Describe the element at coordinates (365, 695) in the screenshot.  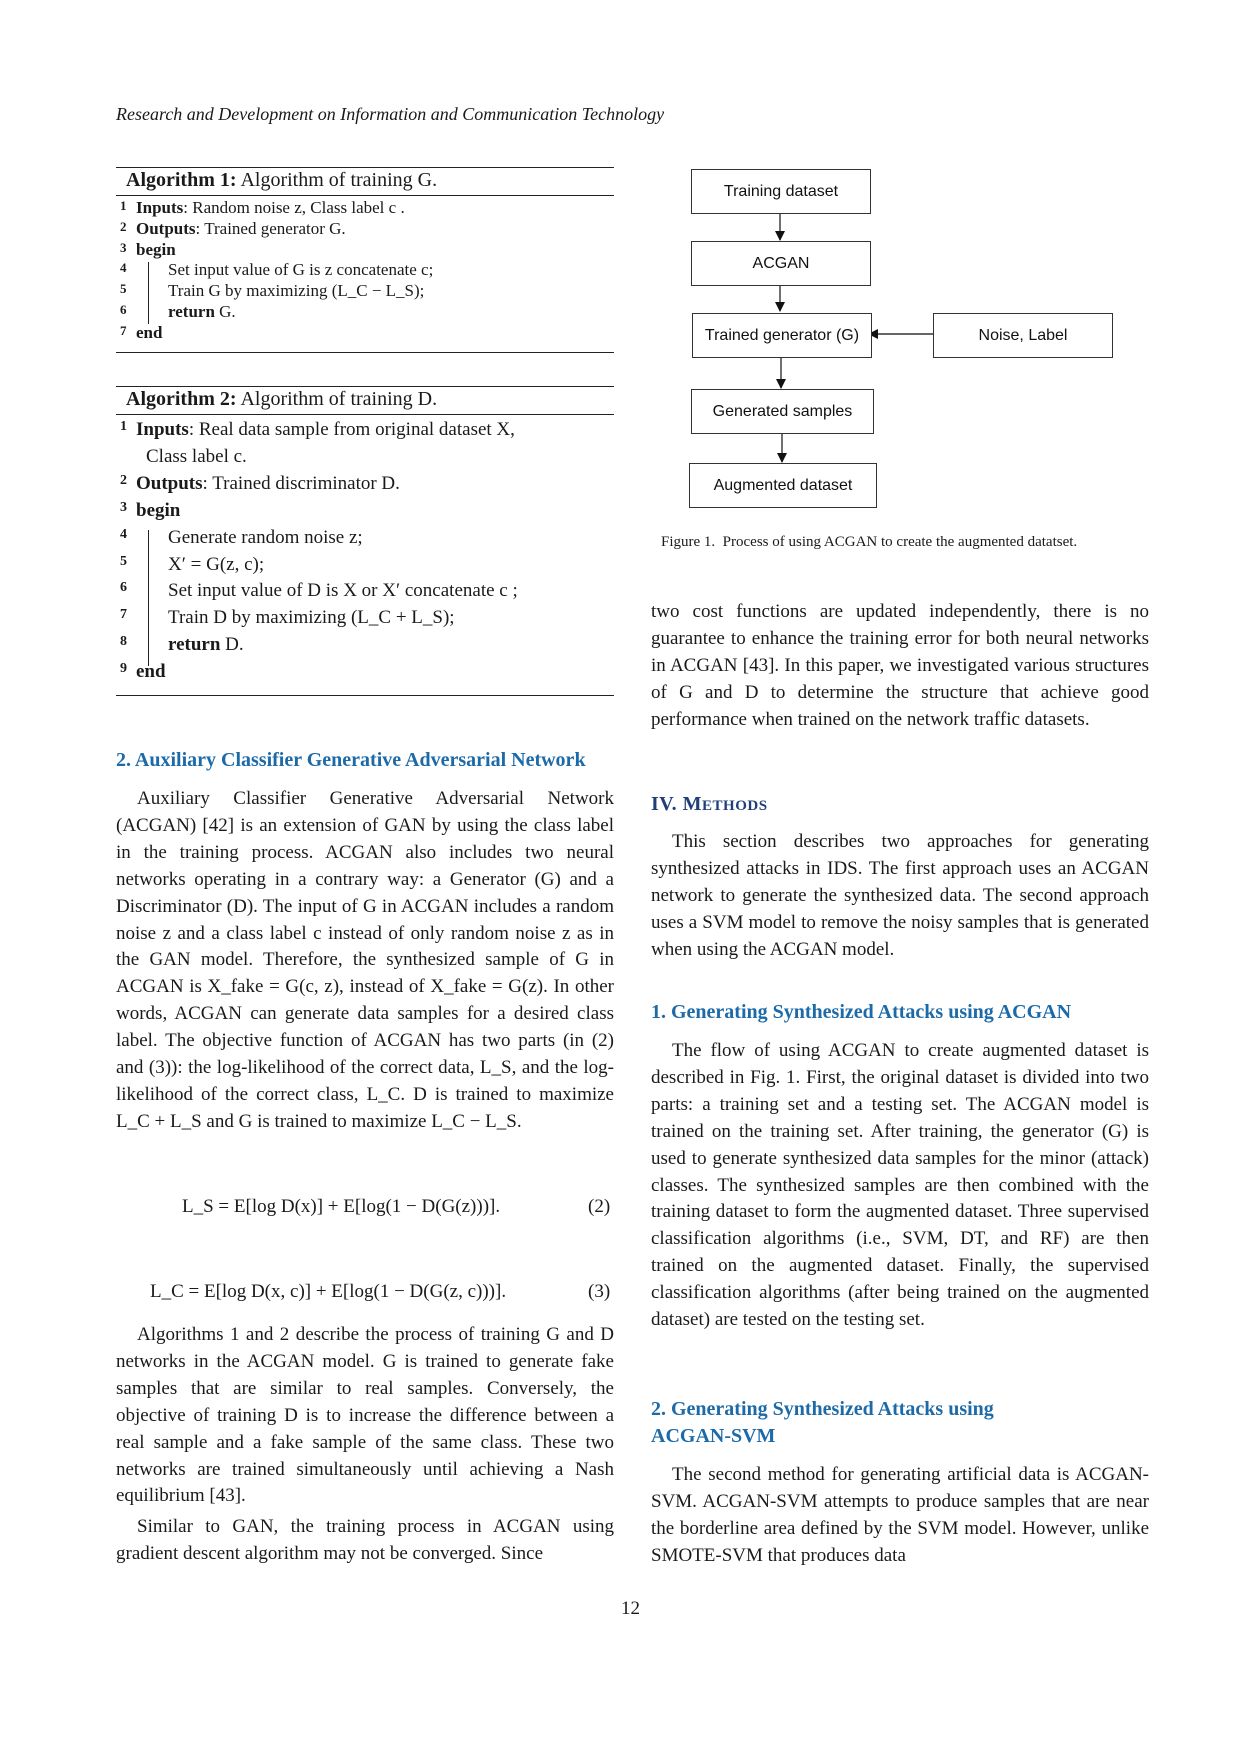
I see `alg2-bottom-rule` at that location.